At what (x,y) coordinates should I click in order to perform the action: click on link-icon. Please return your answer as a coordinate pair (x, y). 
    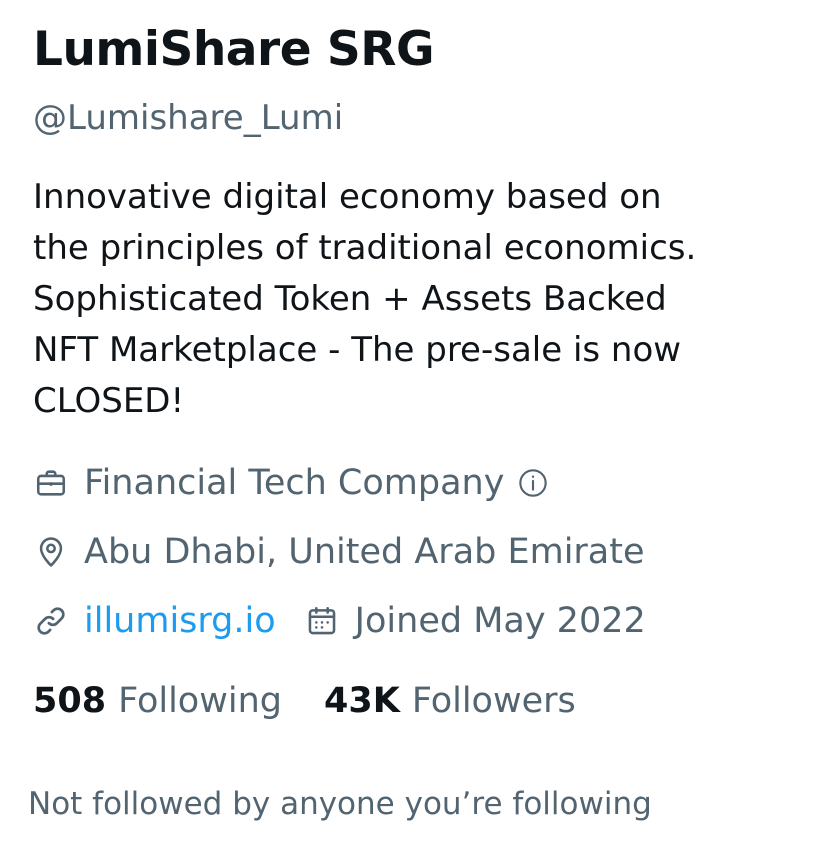
    Looking at the image, I should click on (51, 621).